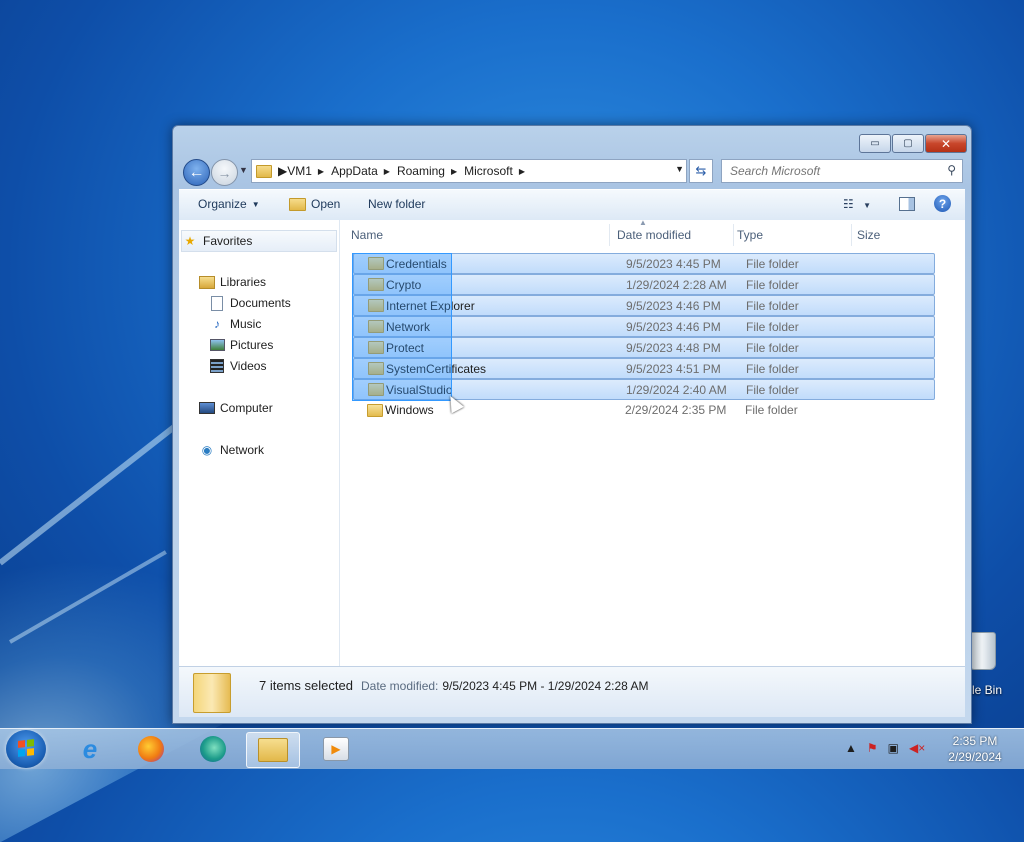 Image resolution: width=1024 pixels, height=842 pixels. Describe the element at coordinates (917, 748) in the screenshot. I see `volume-muted-icon: ◀×` at that location.